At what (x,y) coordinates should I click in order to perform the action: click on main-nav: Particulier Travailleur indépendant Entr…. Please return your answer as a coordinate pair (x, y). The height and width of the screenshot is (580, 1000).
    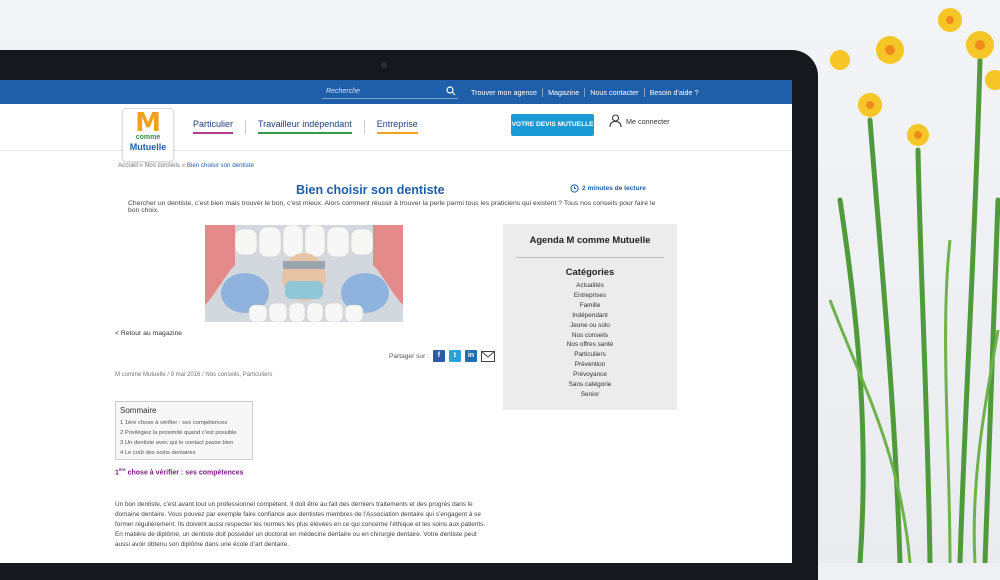
    Looking at the image, I should click on (305, 126).